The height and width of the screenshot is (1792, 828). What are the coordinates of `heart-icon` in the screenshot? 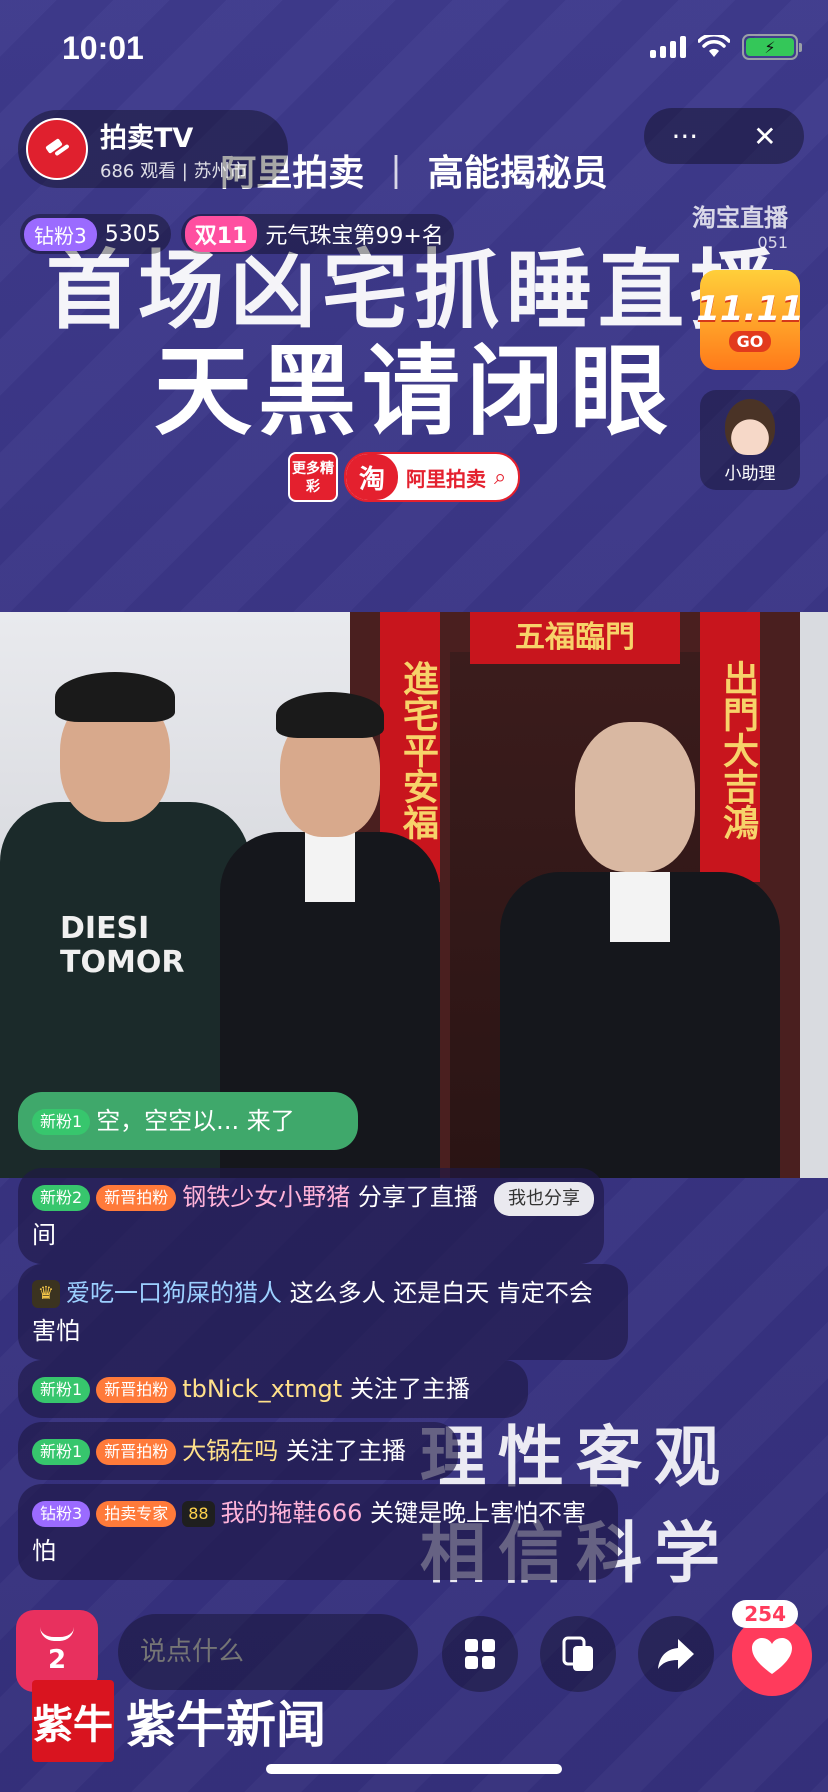 It's located at (772, 1656).